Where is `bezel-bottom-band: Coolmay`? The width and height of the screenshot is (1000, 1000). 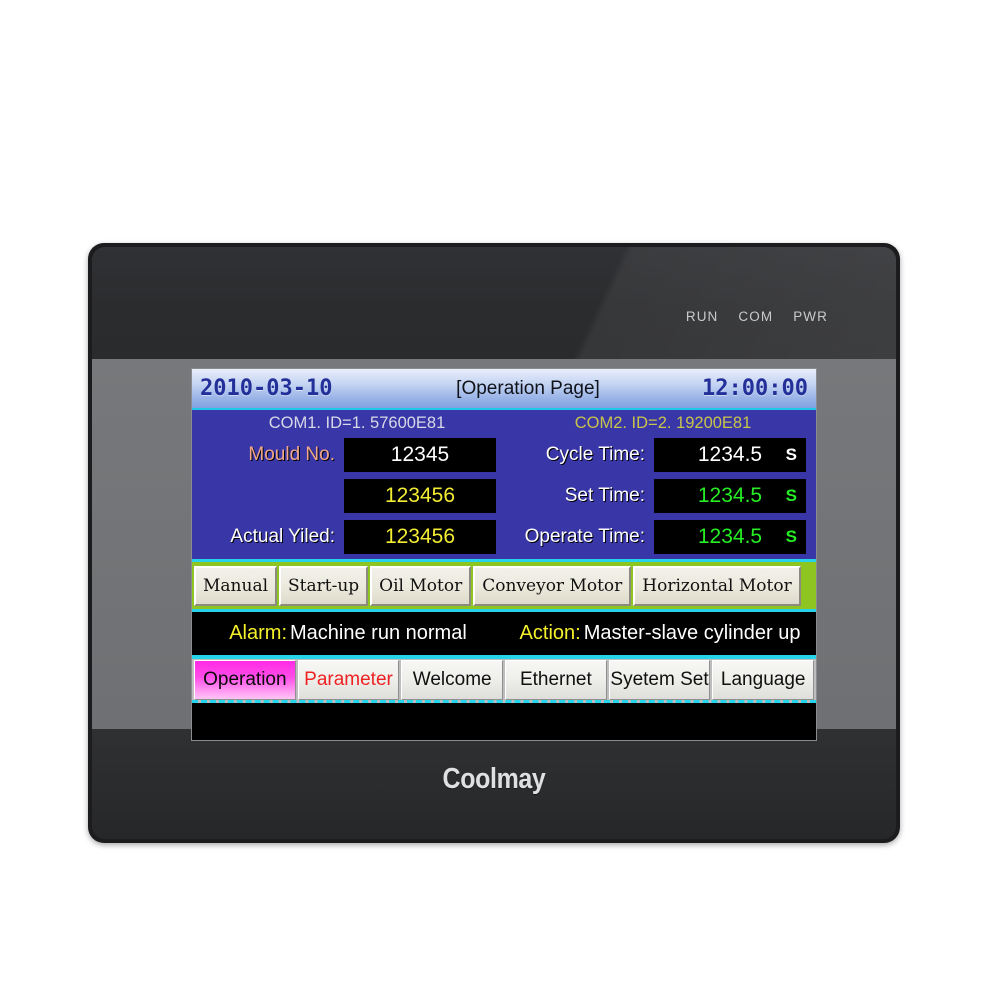
bezel-bottom-band: Coolmay is located at coordinates (494, 784).